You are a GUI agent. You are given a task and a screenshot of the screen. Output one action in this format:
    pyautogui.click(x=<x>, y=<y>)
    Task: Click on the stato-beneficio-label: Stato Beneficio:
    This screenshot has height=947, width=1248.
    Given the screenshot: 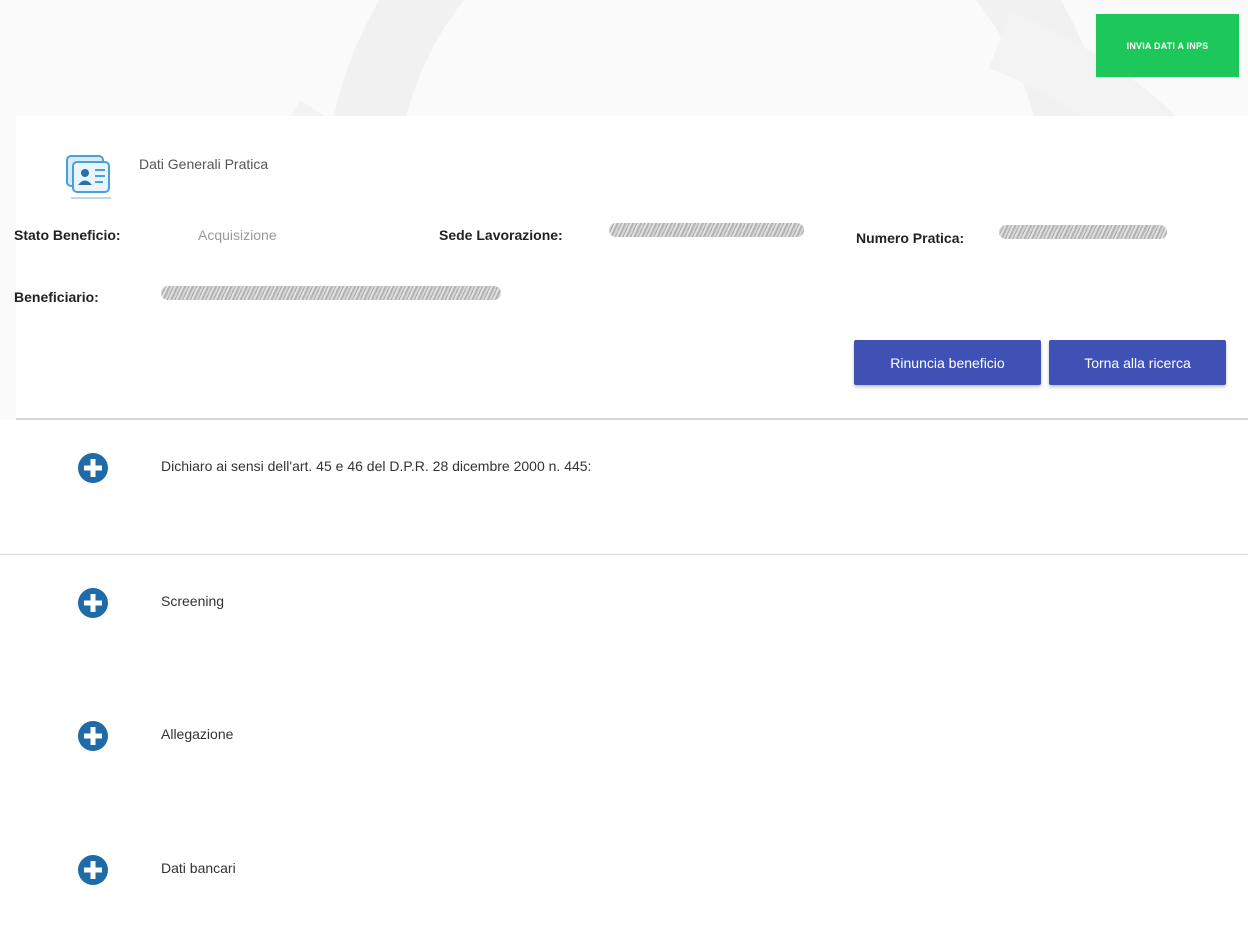 What is the action you would take?
    pyautogui.click(x=67, y=235)
    